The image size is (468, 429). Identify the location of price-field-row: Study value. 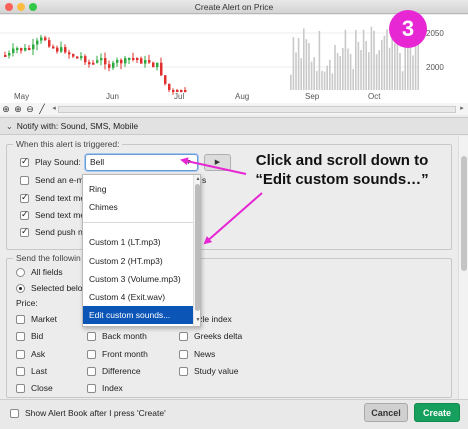
(208, 371).